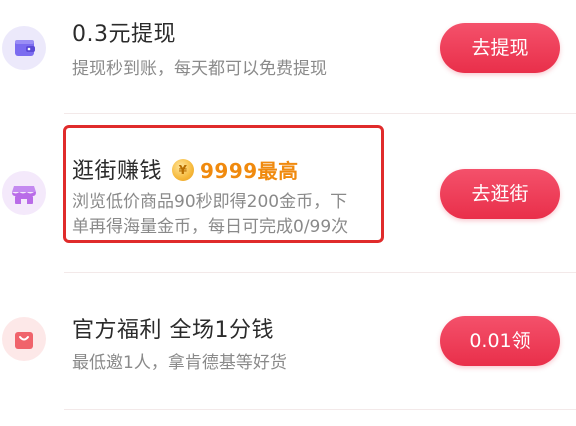 The height and width of the screenshot is (426, 576). Describe the element at coordinates (199, 69) in the screenshot. I see `task-description: 提现秒到账，每天都可以免费提现` at that location.